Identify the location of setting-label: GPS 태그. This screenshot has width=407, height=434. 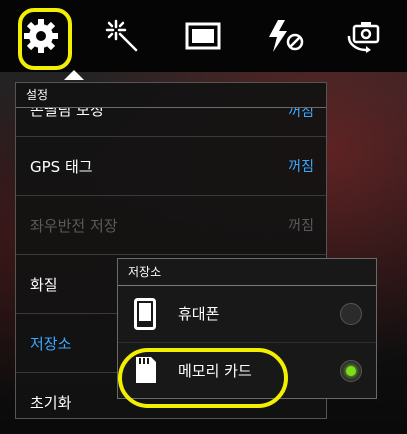
(61, 166).